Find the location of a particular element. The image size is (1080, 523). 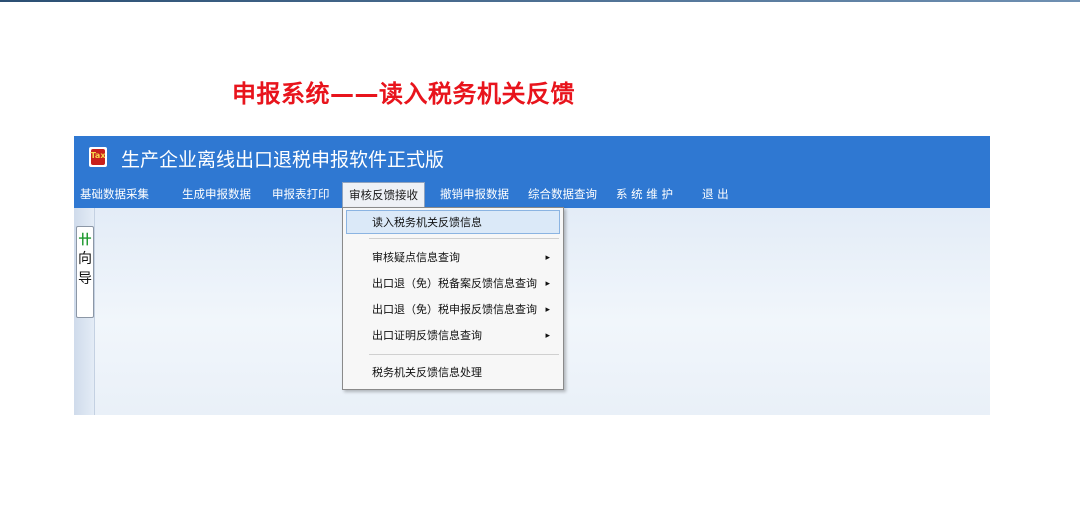

dropdown-item-label: 出口退（免）税备案反馈信息查询 is located at coordinates (454, 283).